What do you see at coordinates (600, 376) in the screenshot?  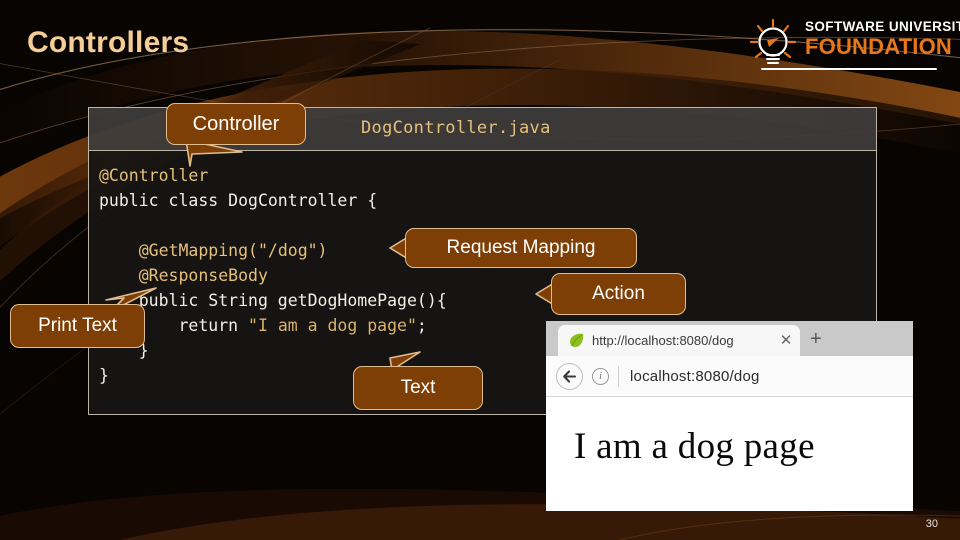 I see `info-icon: i` at bounding box center [600, 376].